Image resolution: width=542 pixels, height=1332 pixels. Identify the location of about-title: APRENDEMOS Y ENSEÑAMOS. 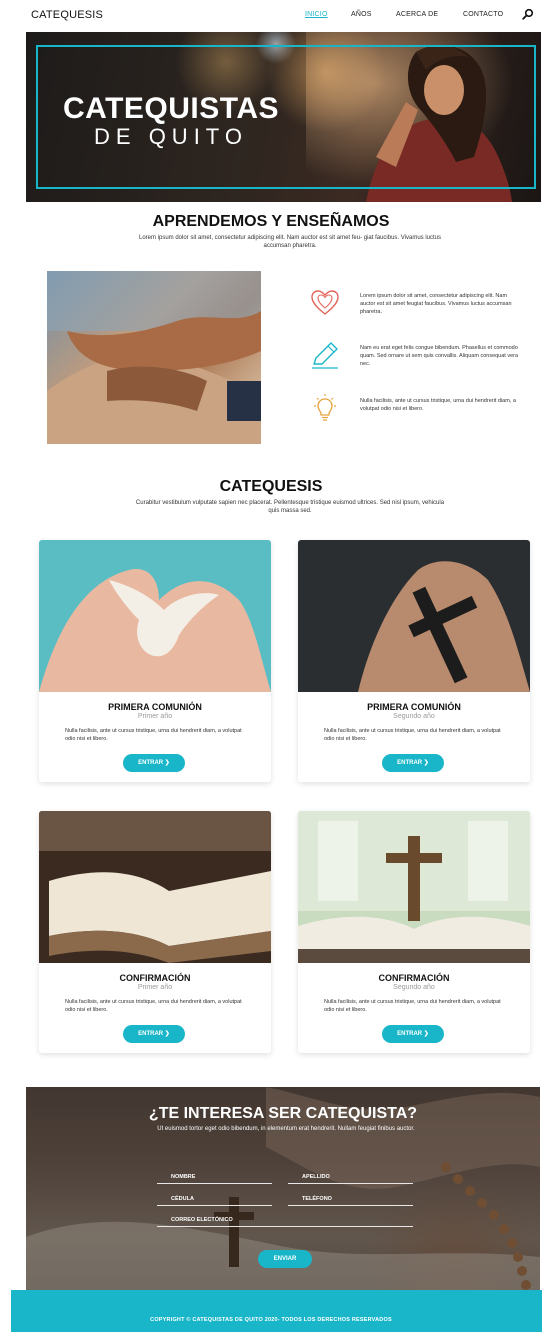
(271, 221).